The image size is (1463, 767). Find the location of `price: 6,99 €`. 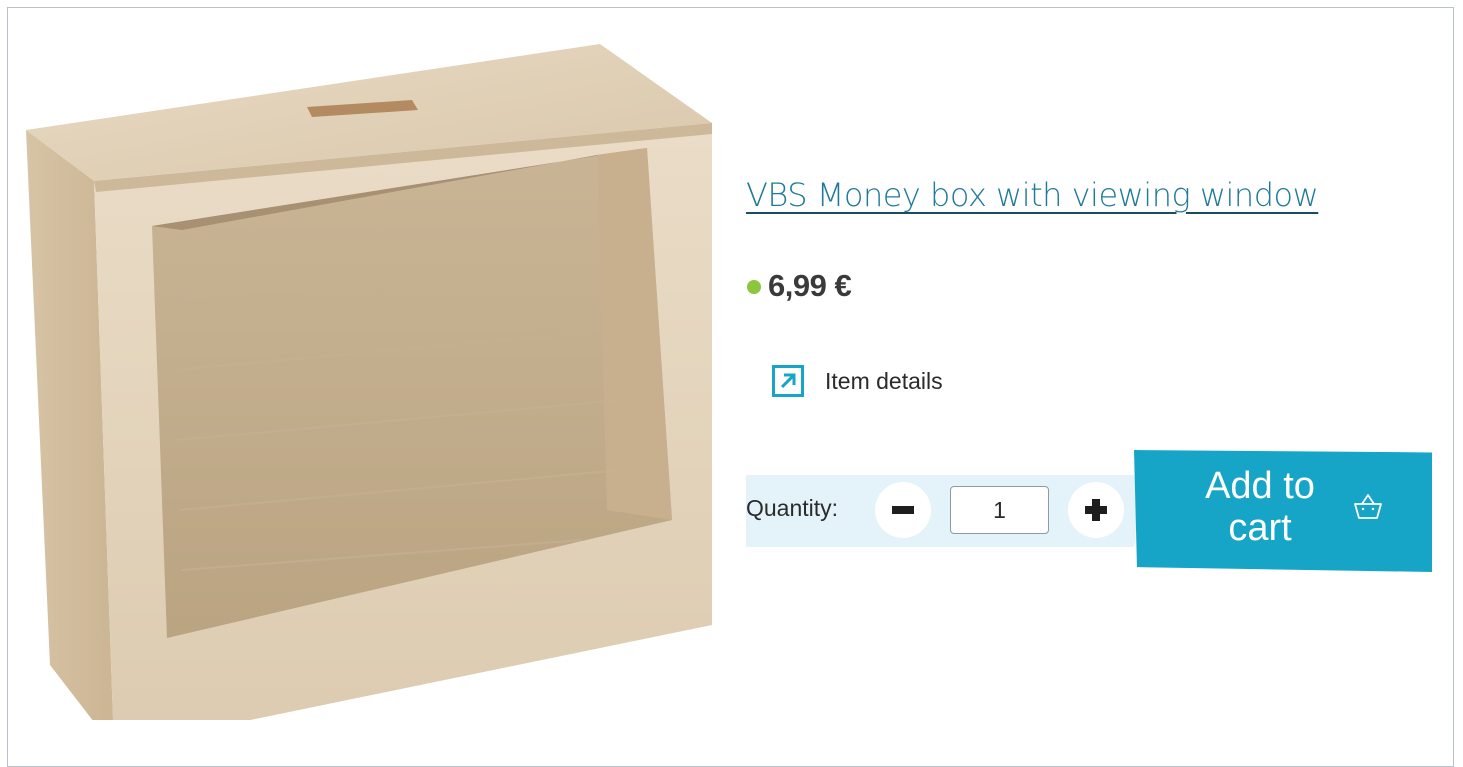

price: 6,99 € is located at coordinates (810, 285).